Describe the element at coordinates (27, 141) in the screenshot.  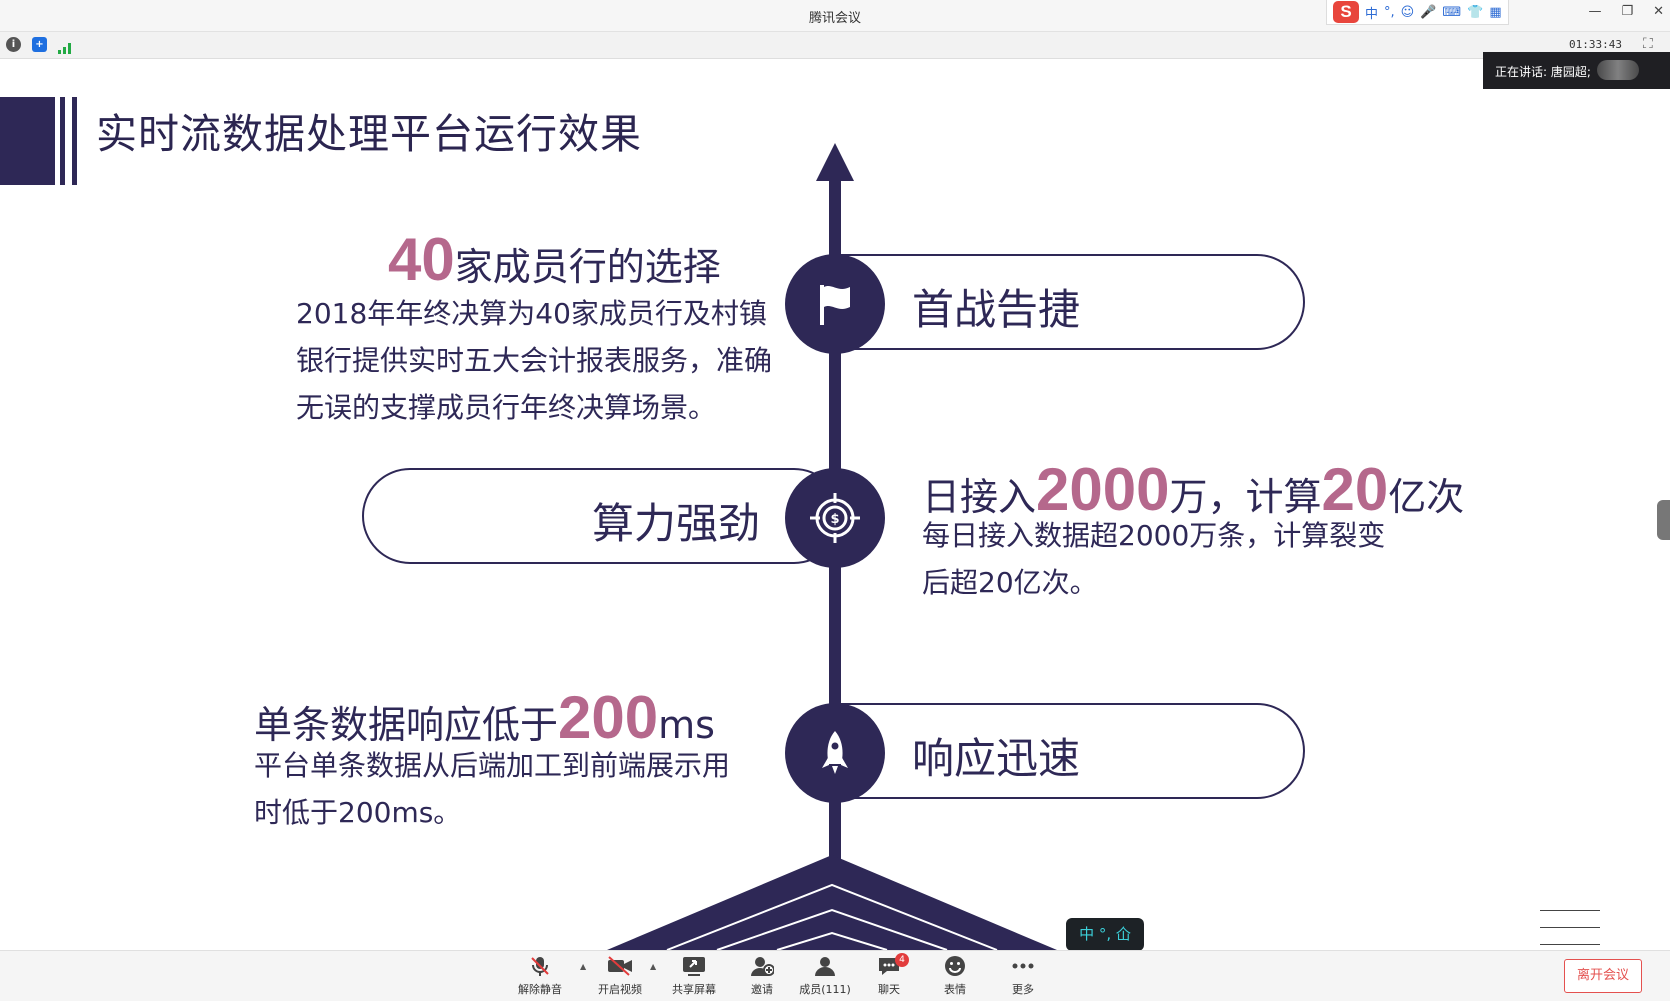
I see `title-decor-block` at that location.